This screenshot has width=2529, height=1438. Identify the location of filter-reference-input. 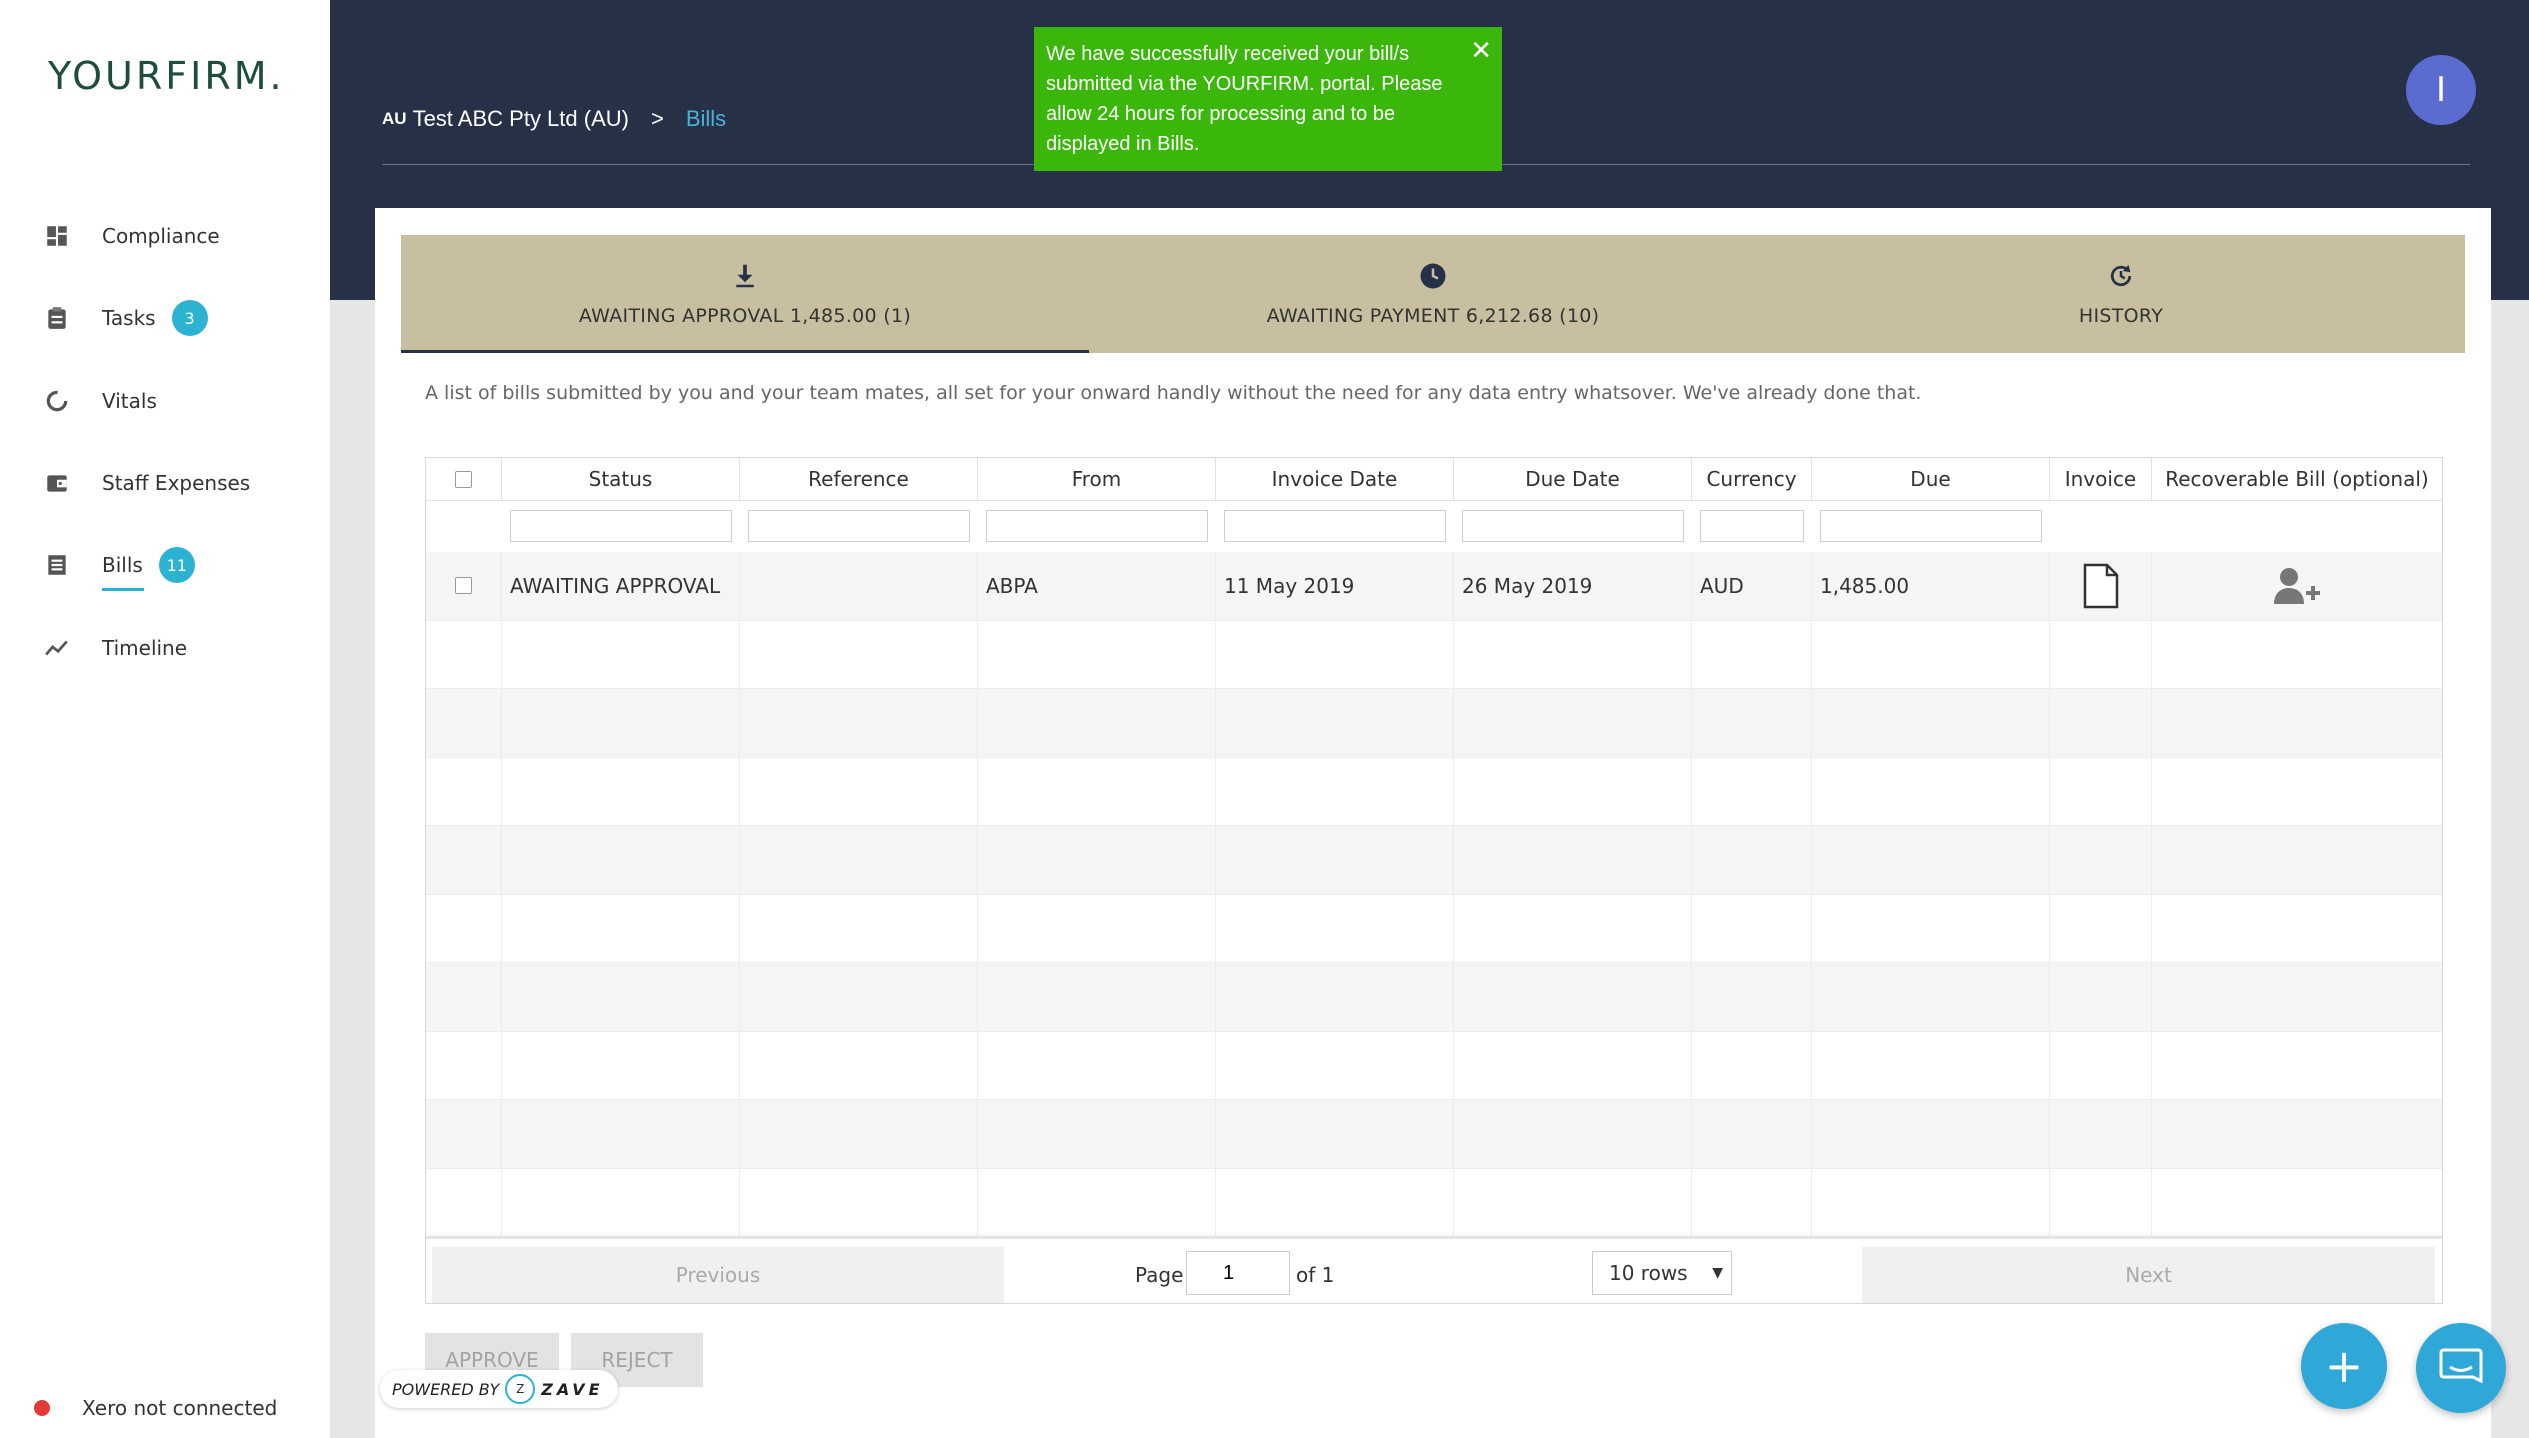
(859, 526).